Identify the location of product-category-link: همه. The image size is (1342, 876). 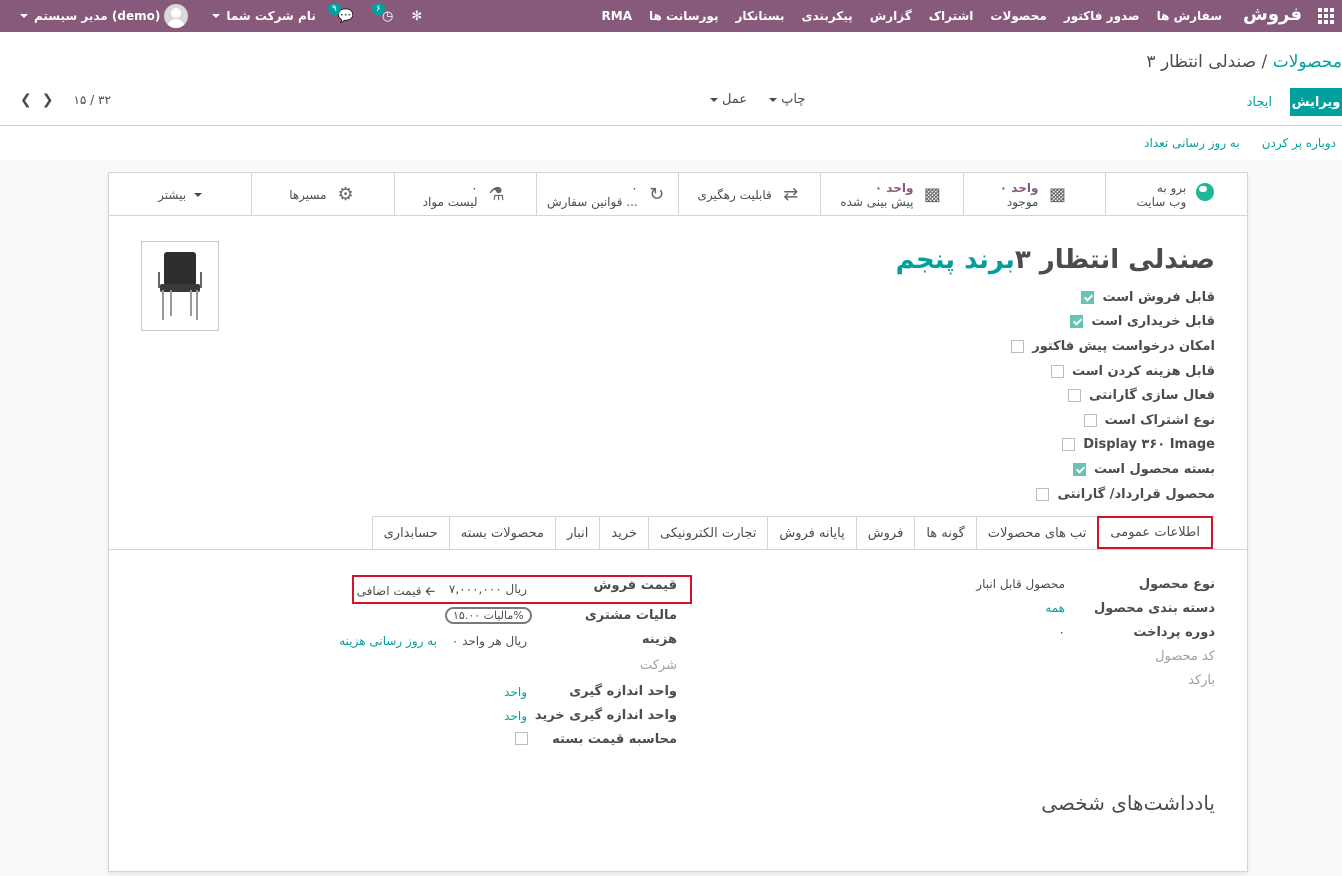
(1055, 608).